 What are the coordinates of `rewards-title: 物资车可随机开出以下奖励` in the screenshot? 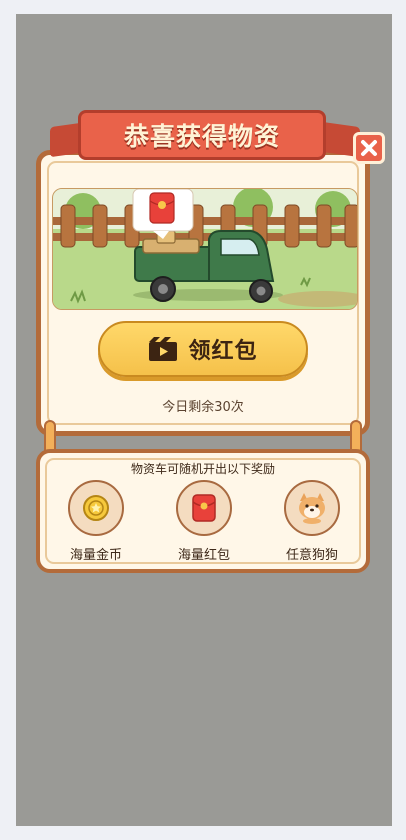 It's located at (202, 469).